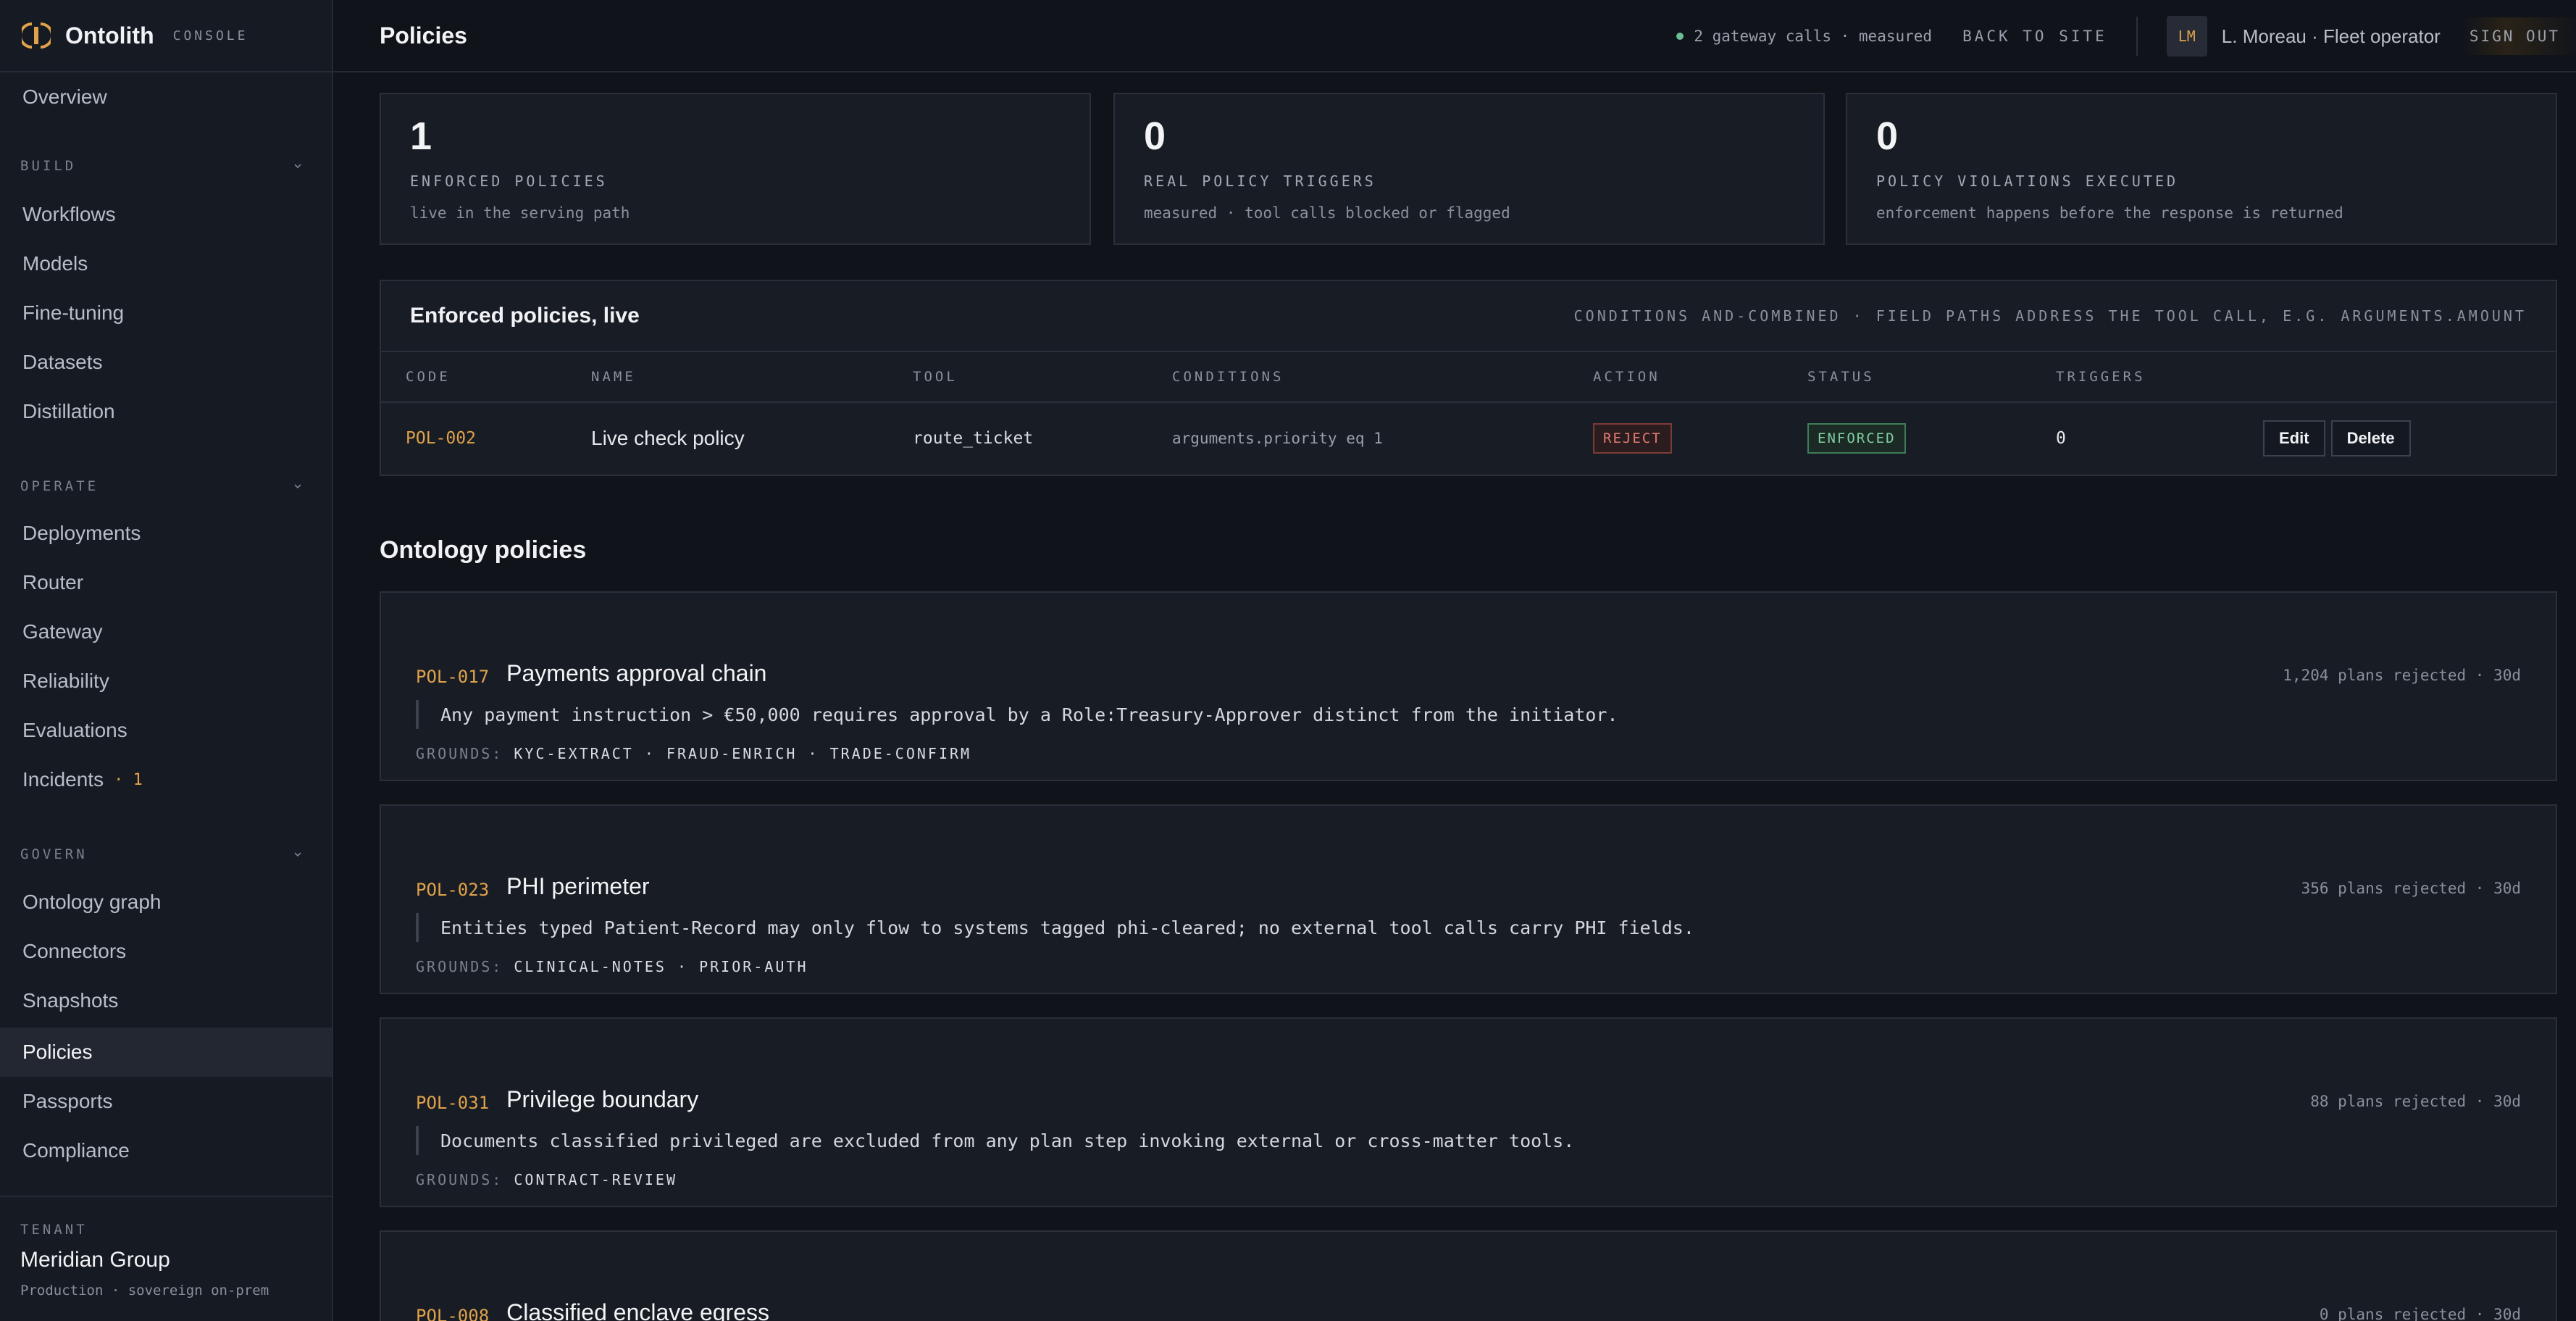  What do you see at coordinates (55, 263) in the screenshot?
I see `sidebar-item-label: Models` at bounding box center [55, 263].